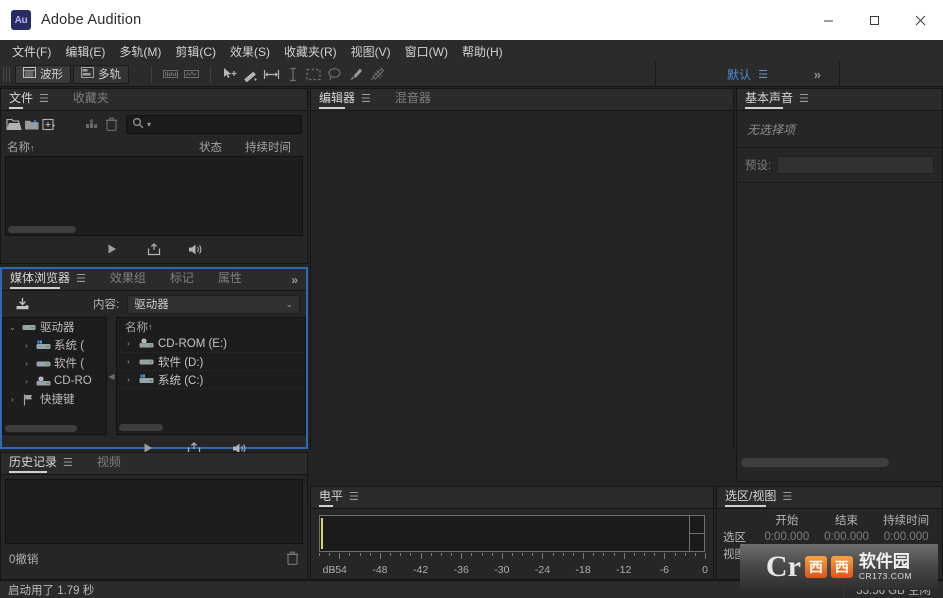 The image size is (943, 598). Describe the element at coordinates (906, 537) in the screenshot. I see `sv-selection-duration: 0:00.000` at that location.